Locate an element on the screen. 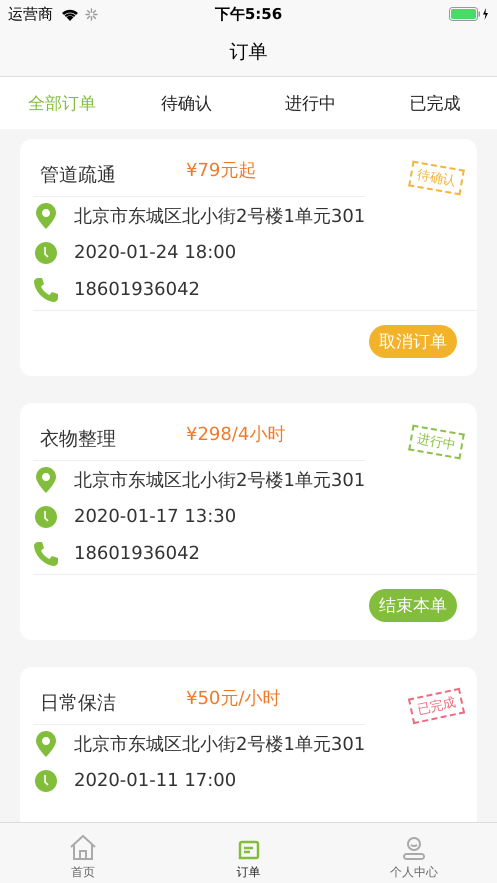  tab-label: 首页 is located at coordinates (82, 872).